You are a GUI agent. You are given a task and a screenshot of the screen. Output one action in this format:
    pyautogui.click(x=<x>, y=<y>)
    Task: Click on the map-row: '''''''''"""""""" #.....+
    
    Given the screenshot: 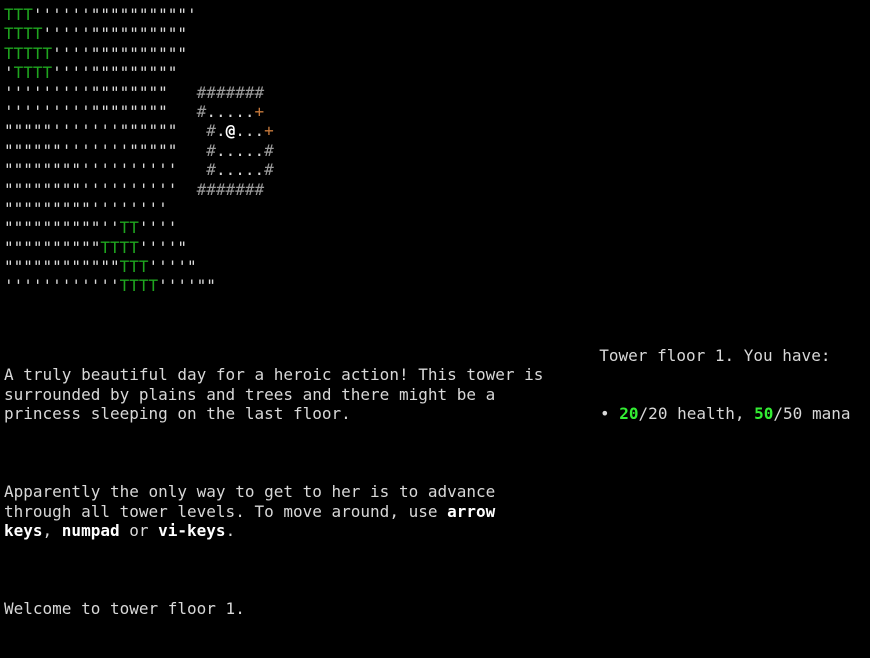 What is the action you would take?
    pyautogui.click(x=139, y=111)
    